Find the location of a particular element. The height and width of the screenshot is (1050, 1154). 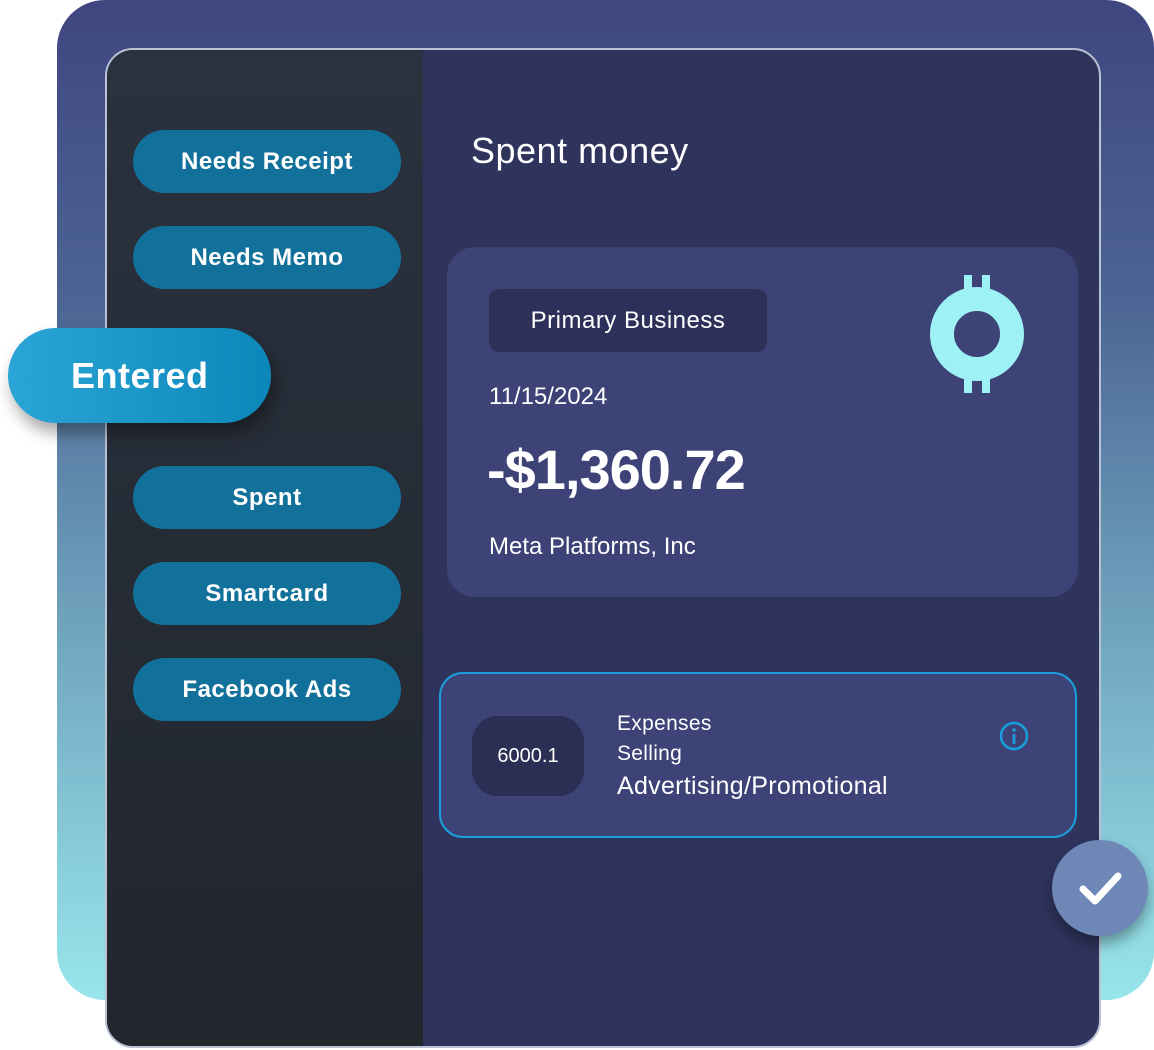

account-code: 6000.1 is located at coordinates (528, 756).